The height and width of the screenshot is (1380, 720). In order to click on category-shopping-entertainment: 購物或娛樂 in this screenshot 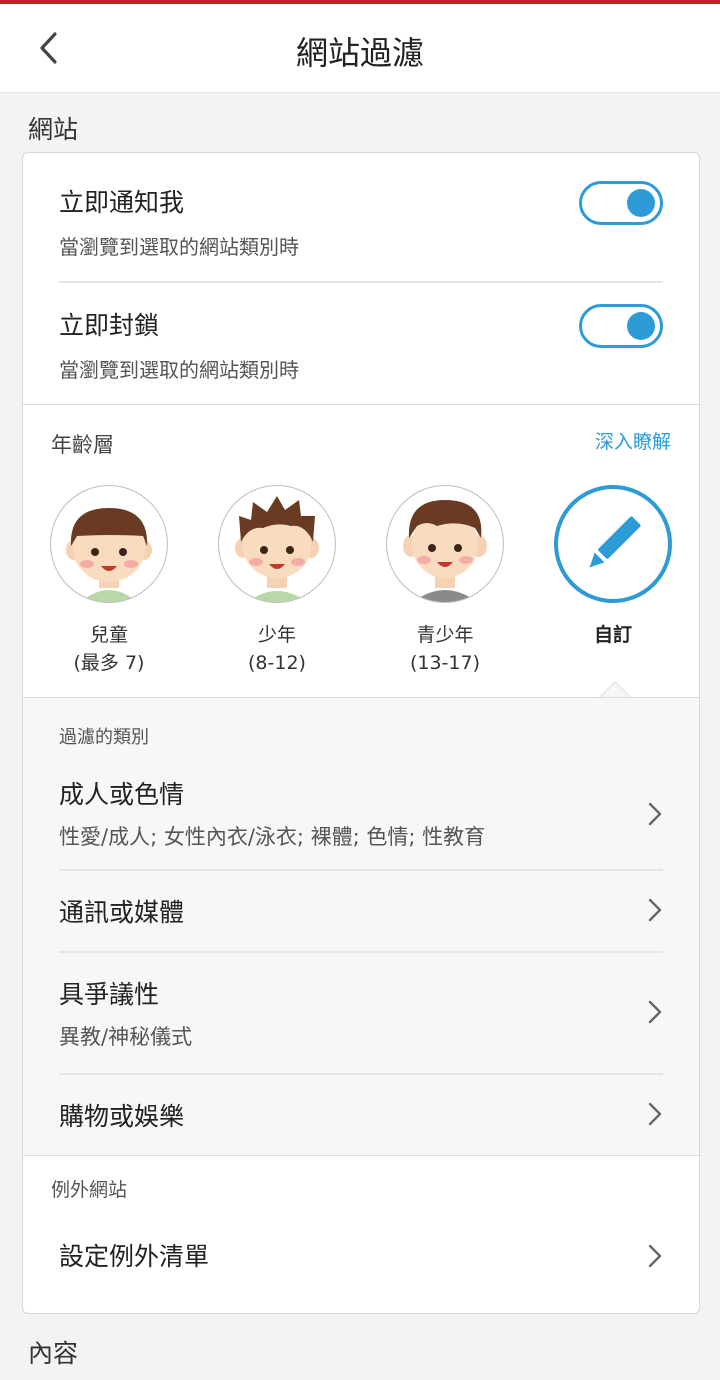, I will do `click(361, 1115)`.